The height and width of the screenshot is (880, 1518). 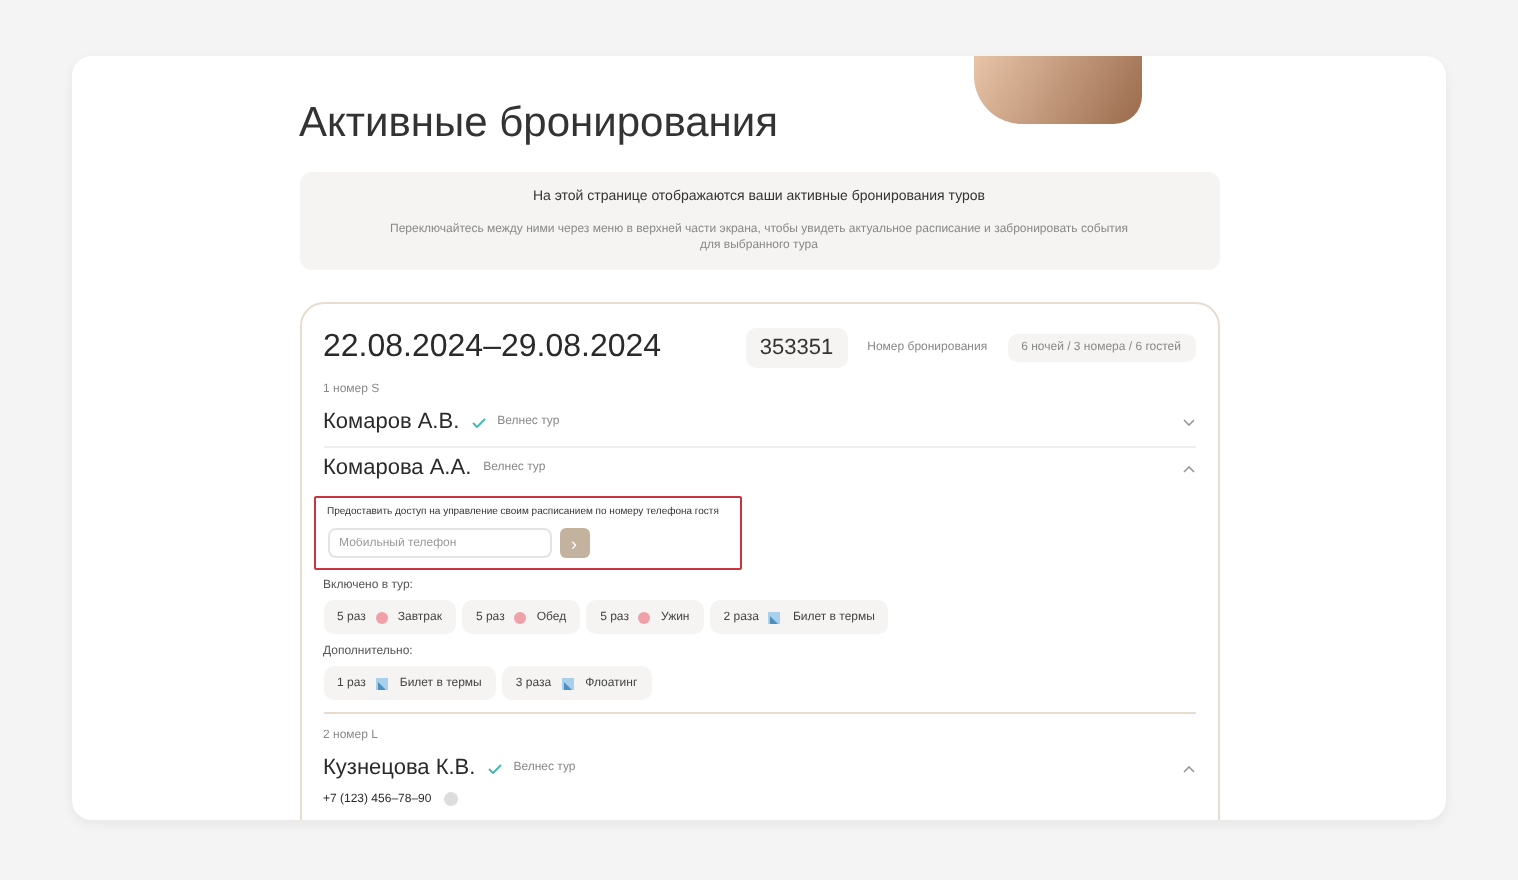 I want to click on guest-name: Кузнецова К.В., so click(x=399, y=768).